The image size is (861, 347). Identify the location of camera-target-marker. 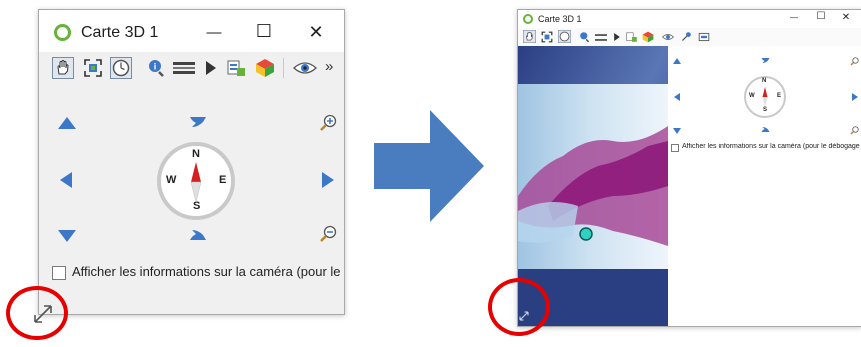
(586, 234).